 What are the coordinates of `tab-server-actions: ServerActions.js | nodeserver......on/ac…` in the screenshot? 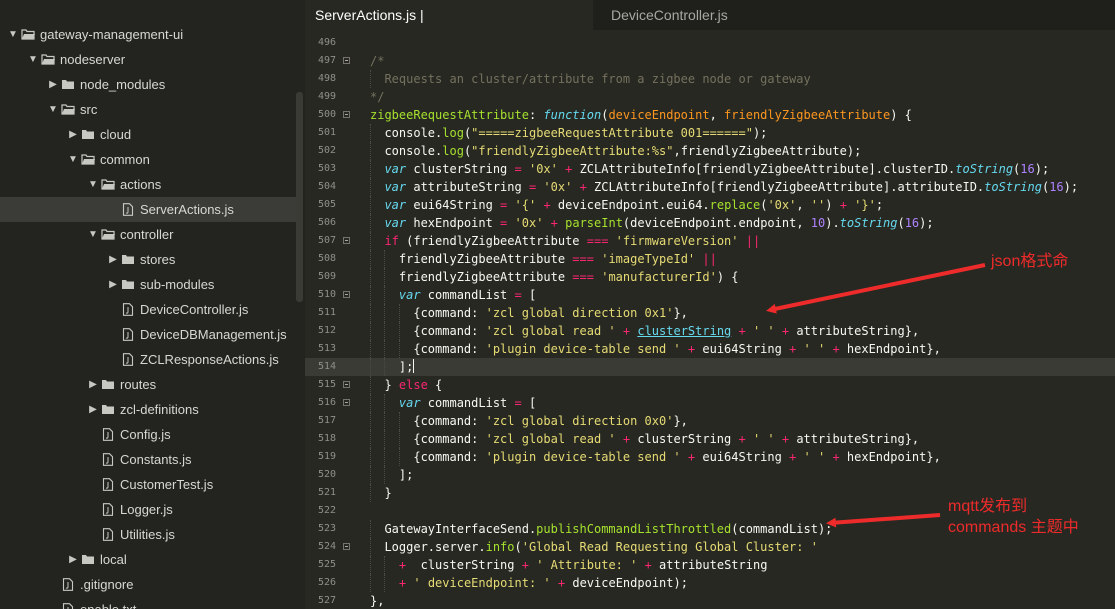 It's located at (449, 26).